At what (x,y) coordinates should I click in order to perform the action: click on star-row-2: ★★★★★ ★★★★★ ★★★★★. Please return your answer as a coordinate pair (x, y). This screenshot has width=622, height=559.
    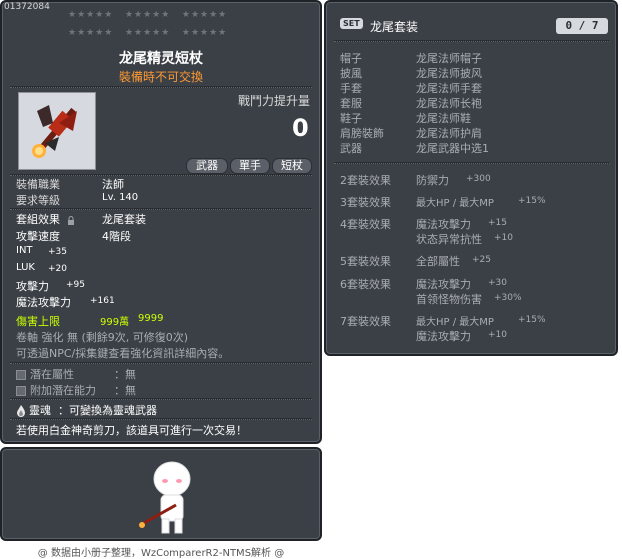
    Looking at the image, I should click on (168, 33).